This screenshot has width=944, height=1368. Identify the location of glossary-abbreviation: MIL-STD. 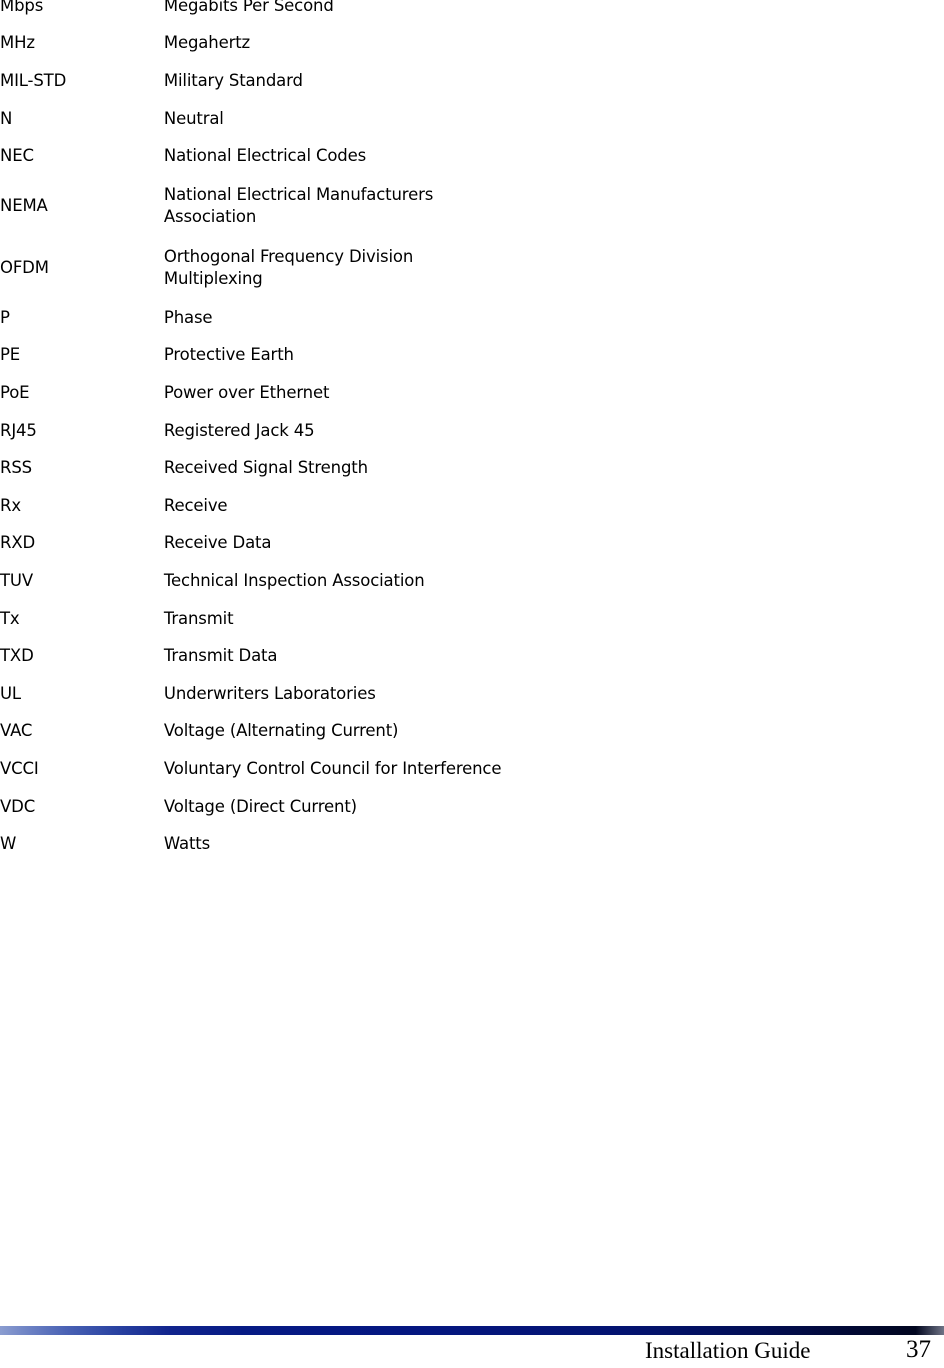
(33, 81).